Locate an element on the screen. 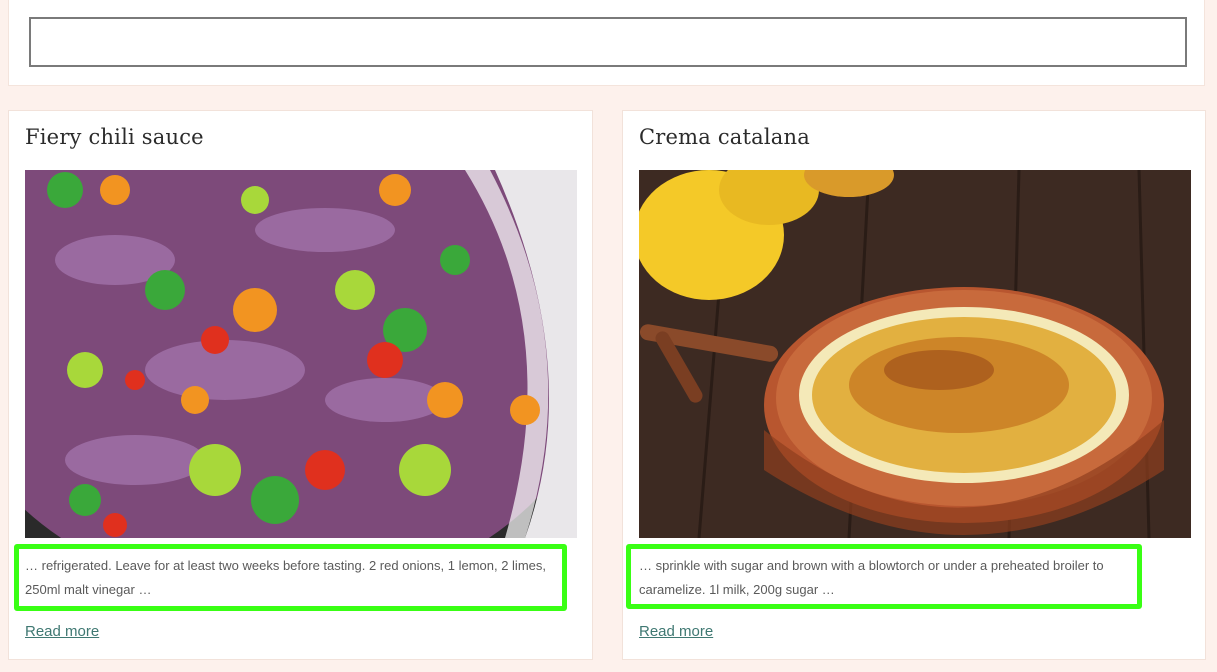  search-input is located at coordinates (608, 42).